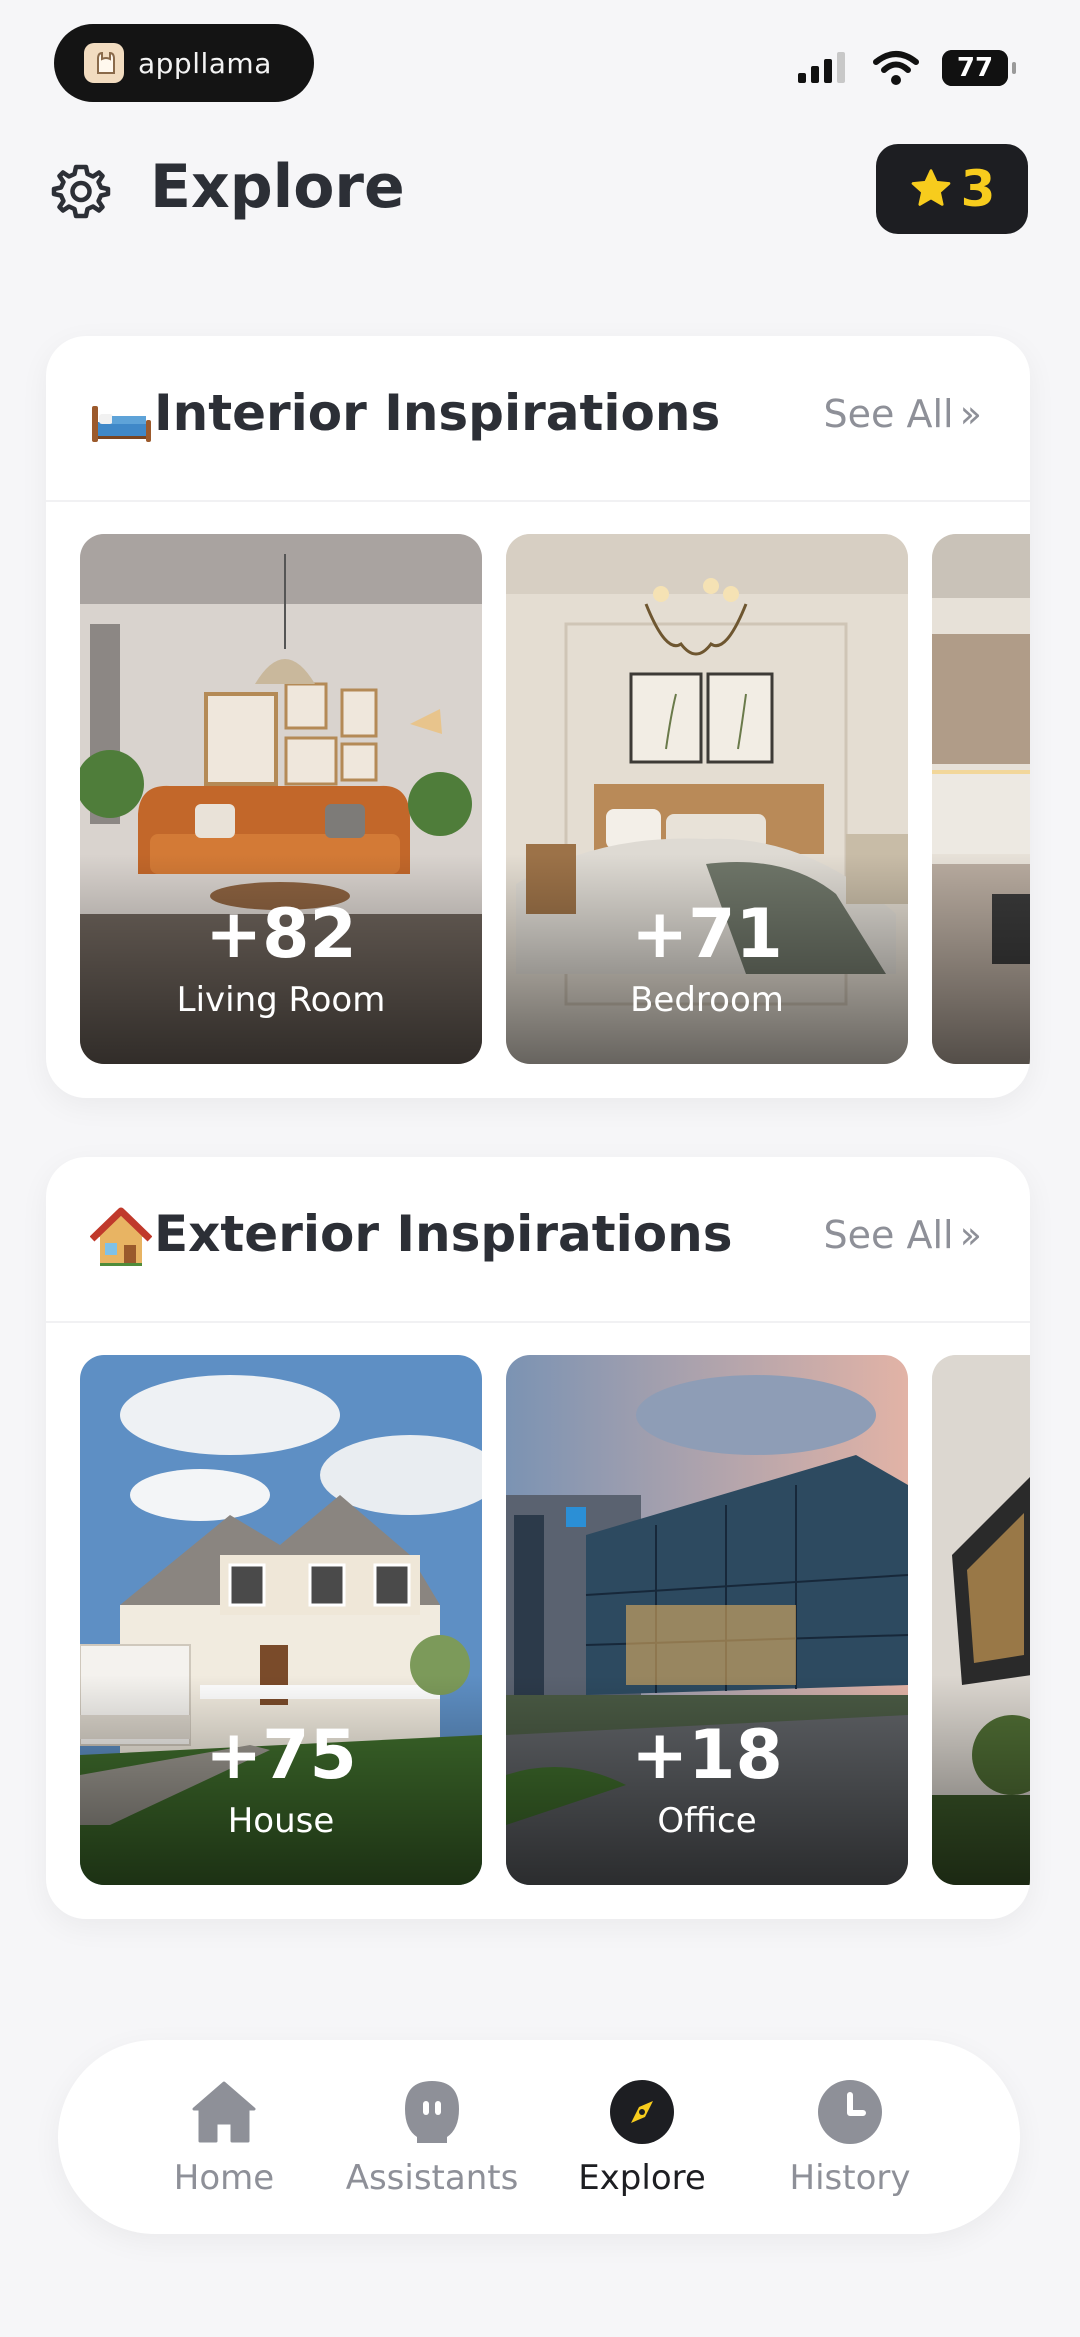 The image size is (1080, 2337). I want to click on nav-item-explore: Explore, so click(642, 2138).